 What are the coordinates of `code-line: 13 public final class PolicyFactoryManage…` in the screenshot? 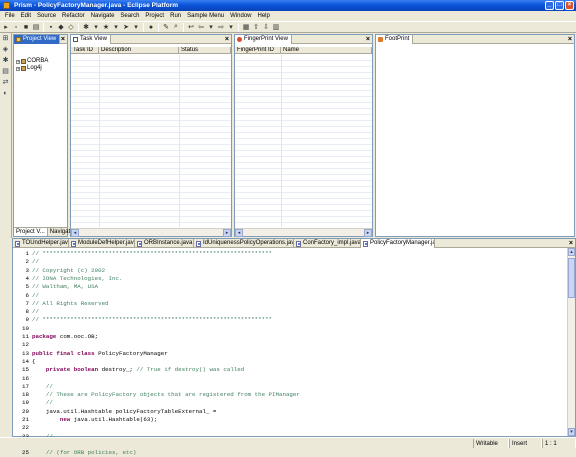 It's located at (90, 354).